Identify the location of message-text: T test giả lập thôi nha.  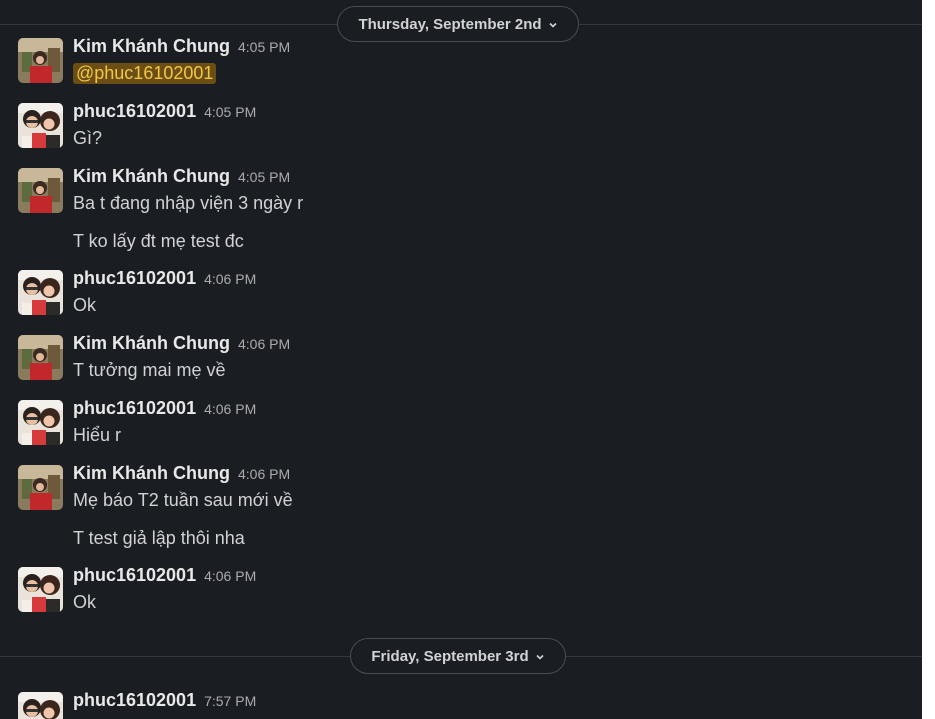
(159, 538).